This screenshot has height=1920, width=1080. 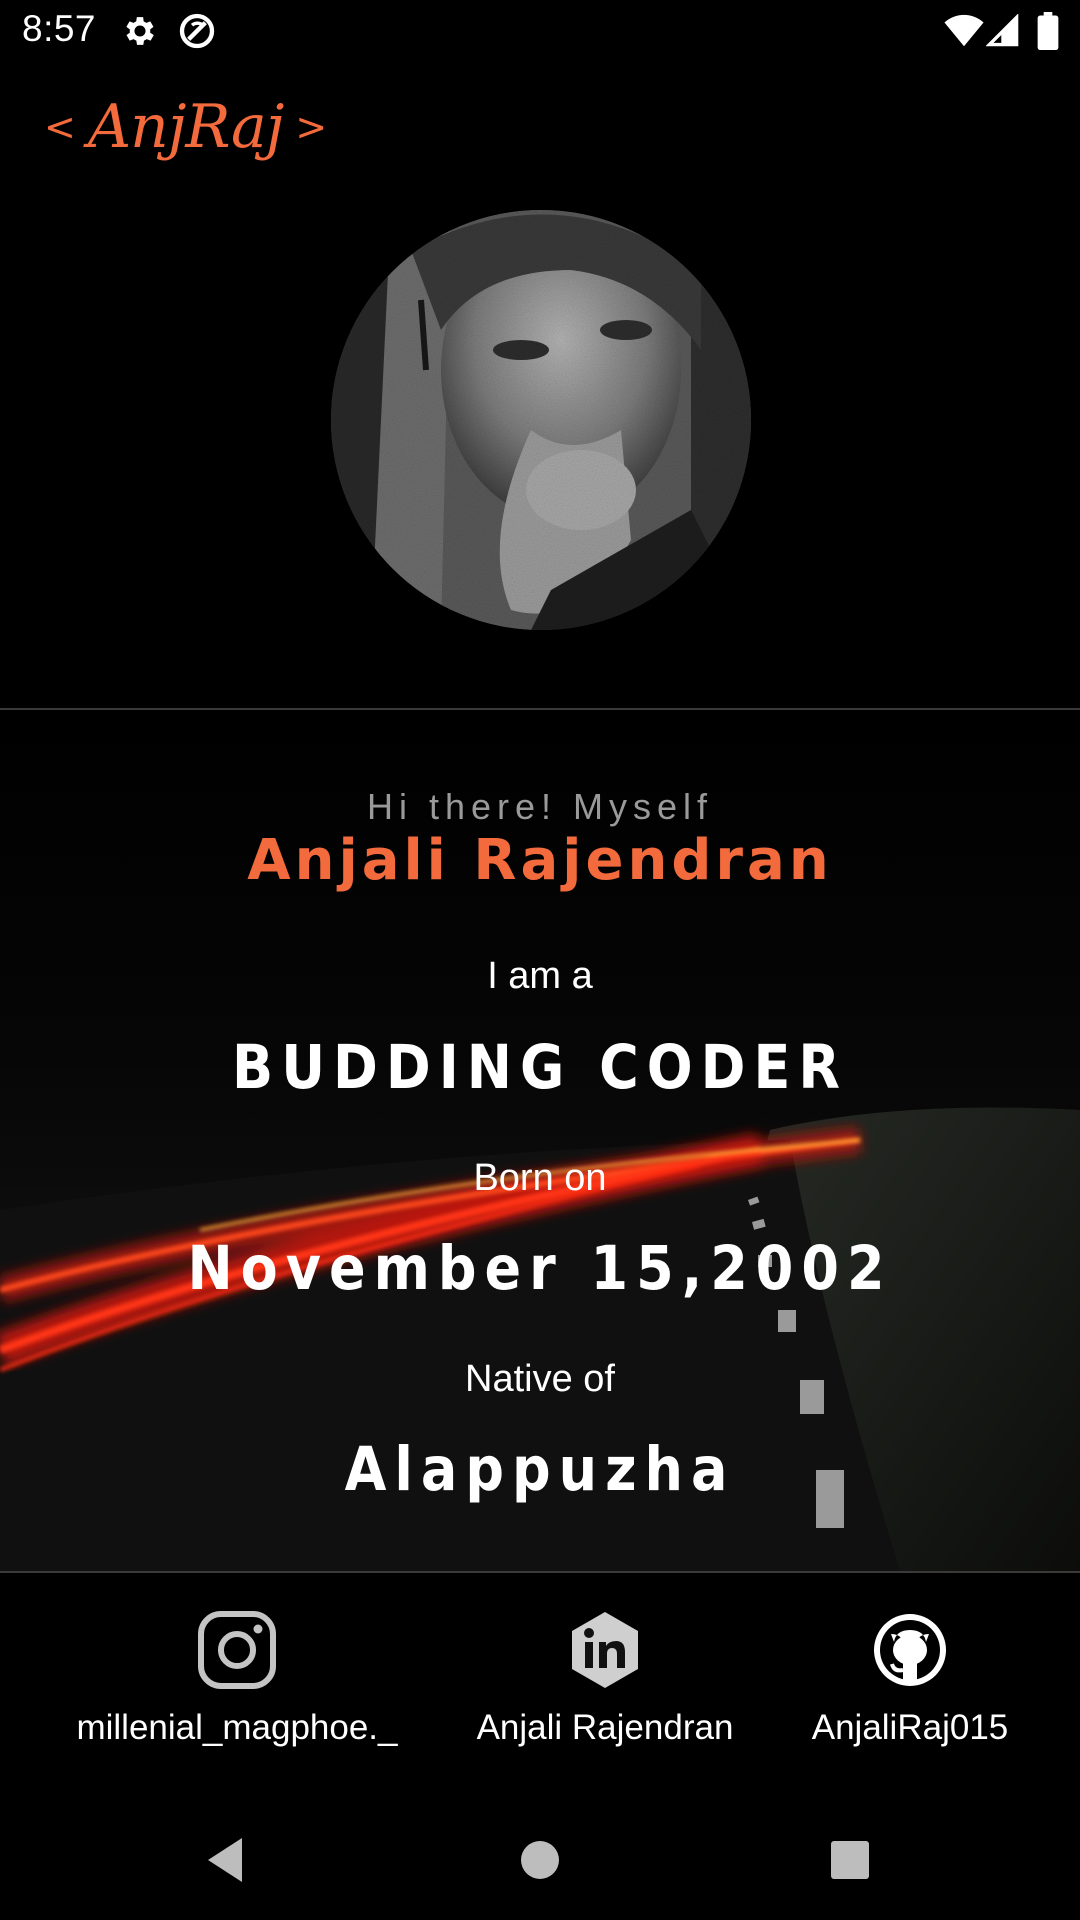 I want to click on battery-icon, so click(x=1048, y=31).